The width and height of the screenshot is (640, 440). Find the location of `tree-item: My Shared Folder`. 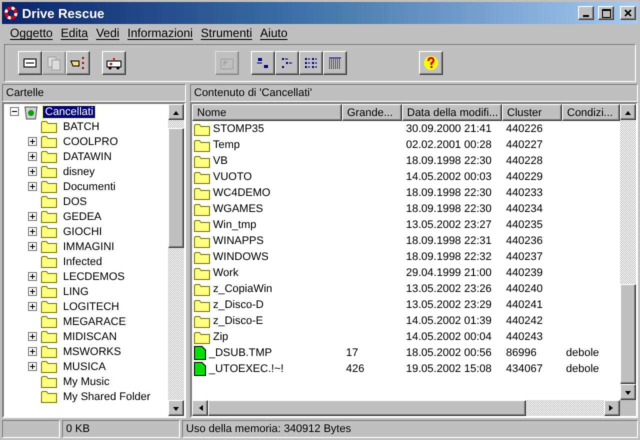

tree-item: My Shared Folder is located at coordinates (106, 396).